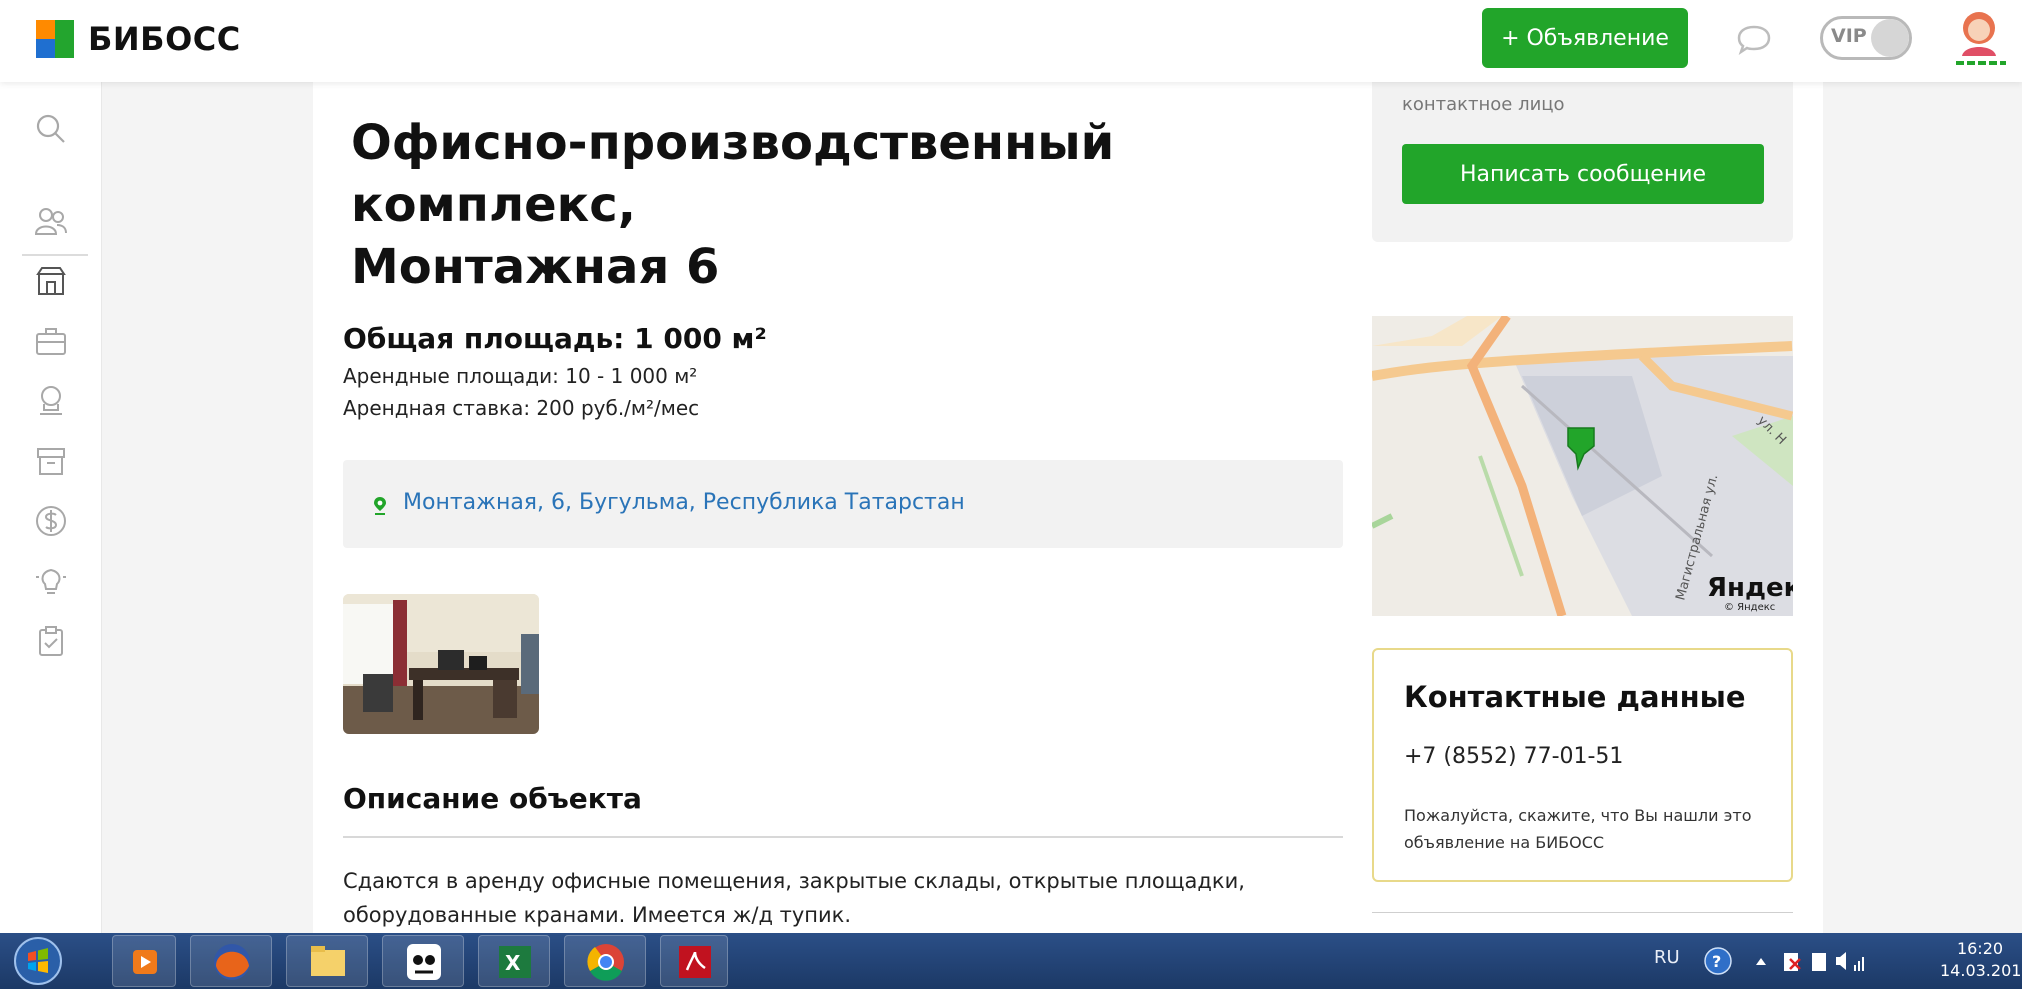 This screenshot has width=2022, height=989. What do you see at coordinates (38, 961) in the screenshot?
I see `start-button-icon` at bounding box center [38, 961].